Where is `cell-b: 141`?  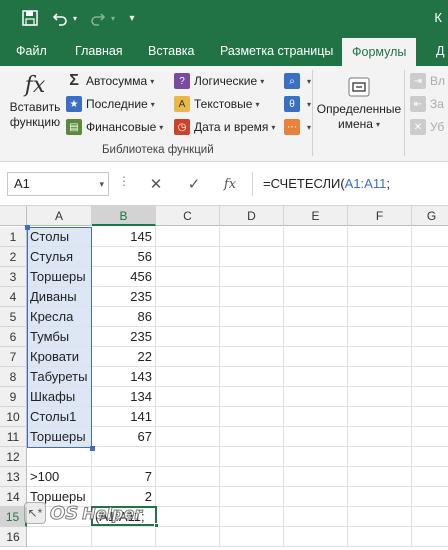
cell-b: 141 is located at coordinates (124, 417).